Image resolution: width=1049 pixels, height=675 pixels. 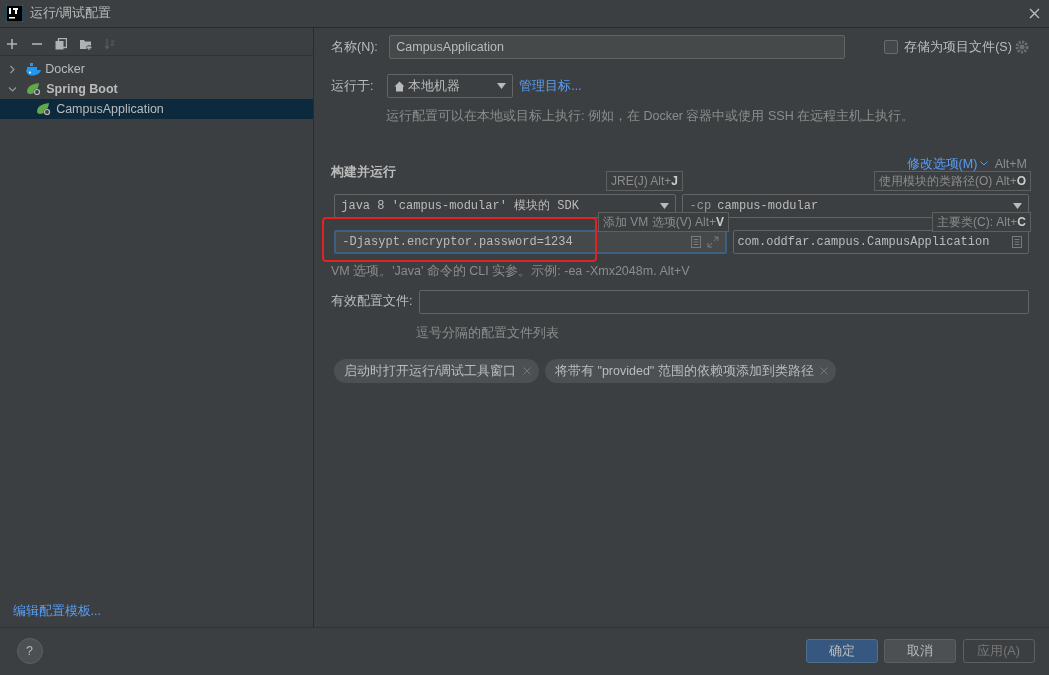 I want to click on tree-item: CampusApplication, so click(x=156, y=109).